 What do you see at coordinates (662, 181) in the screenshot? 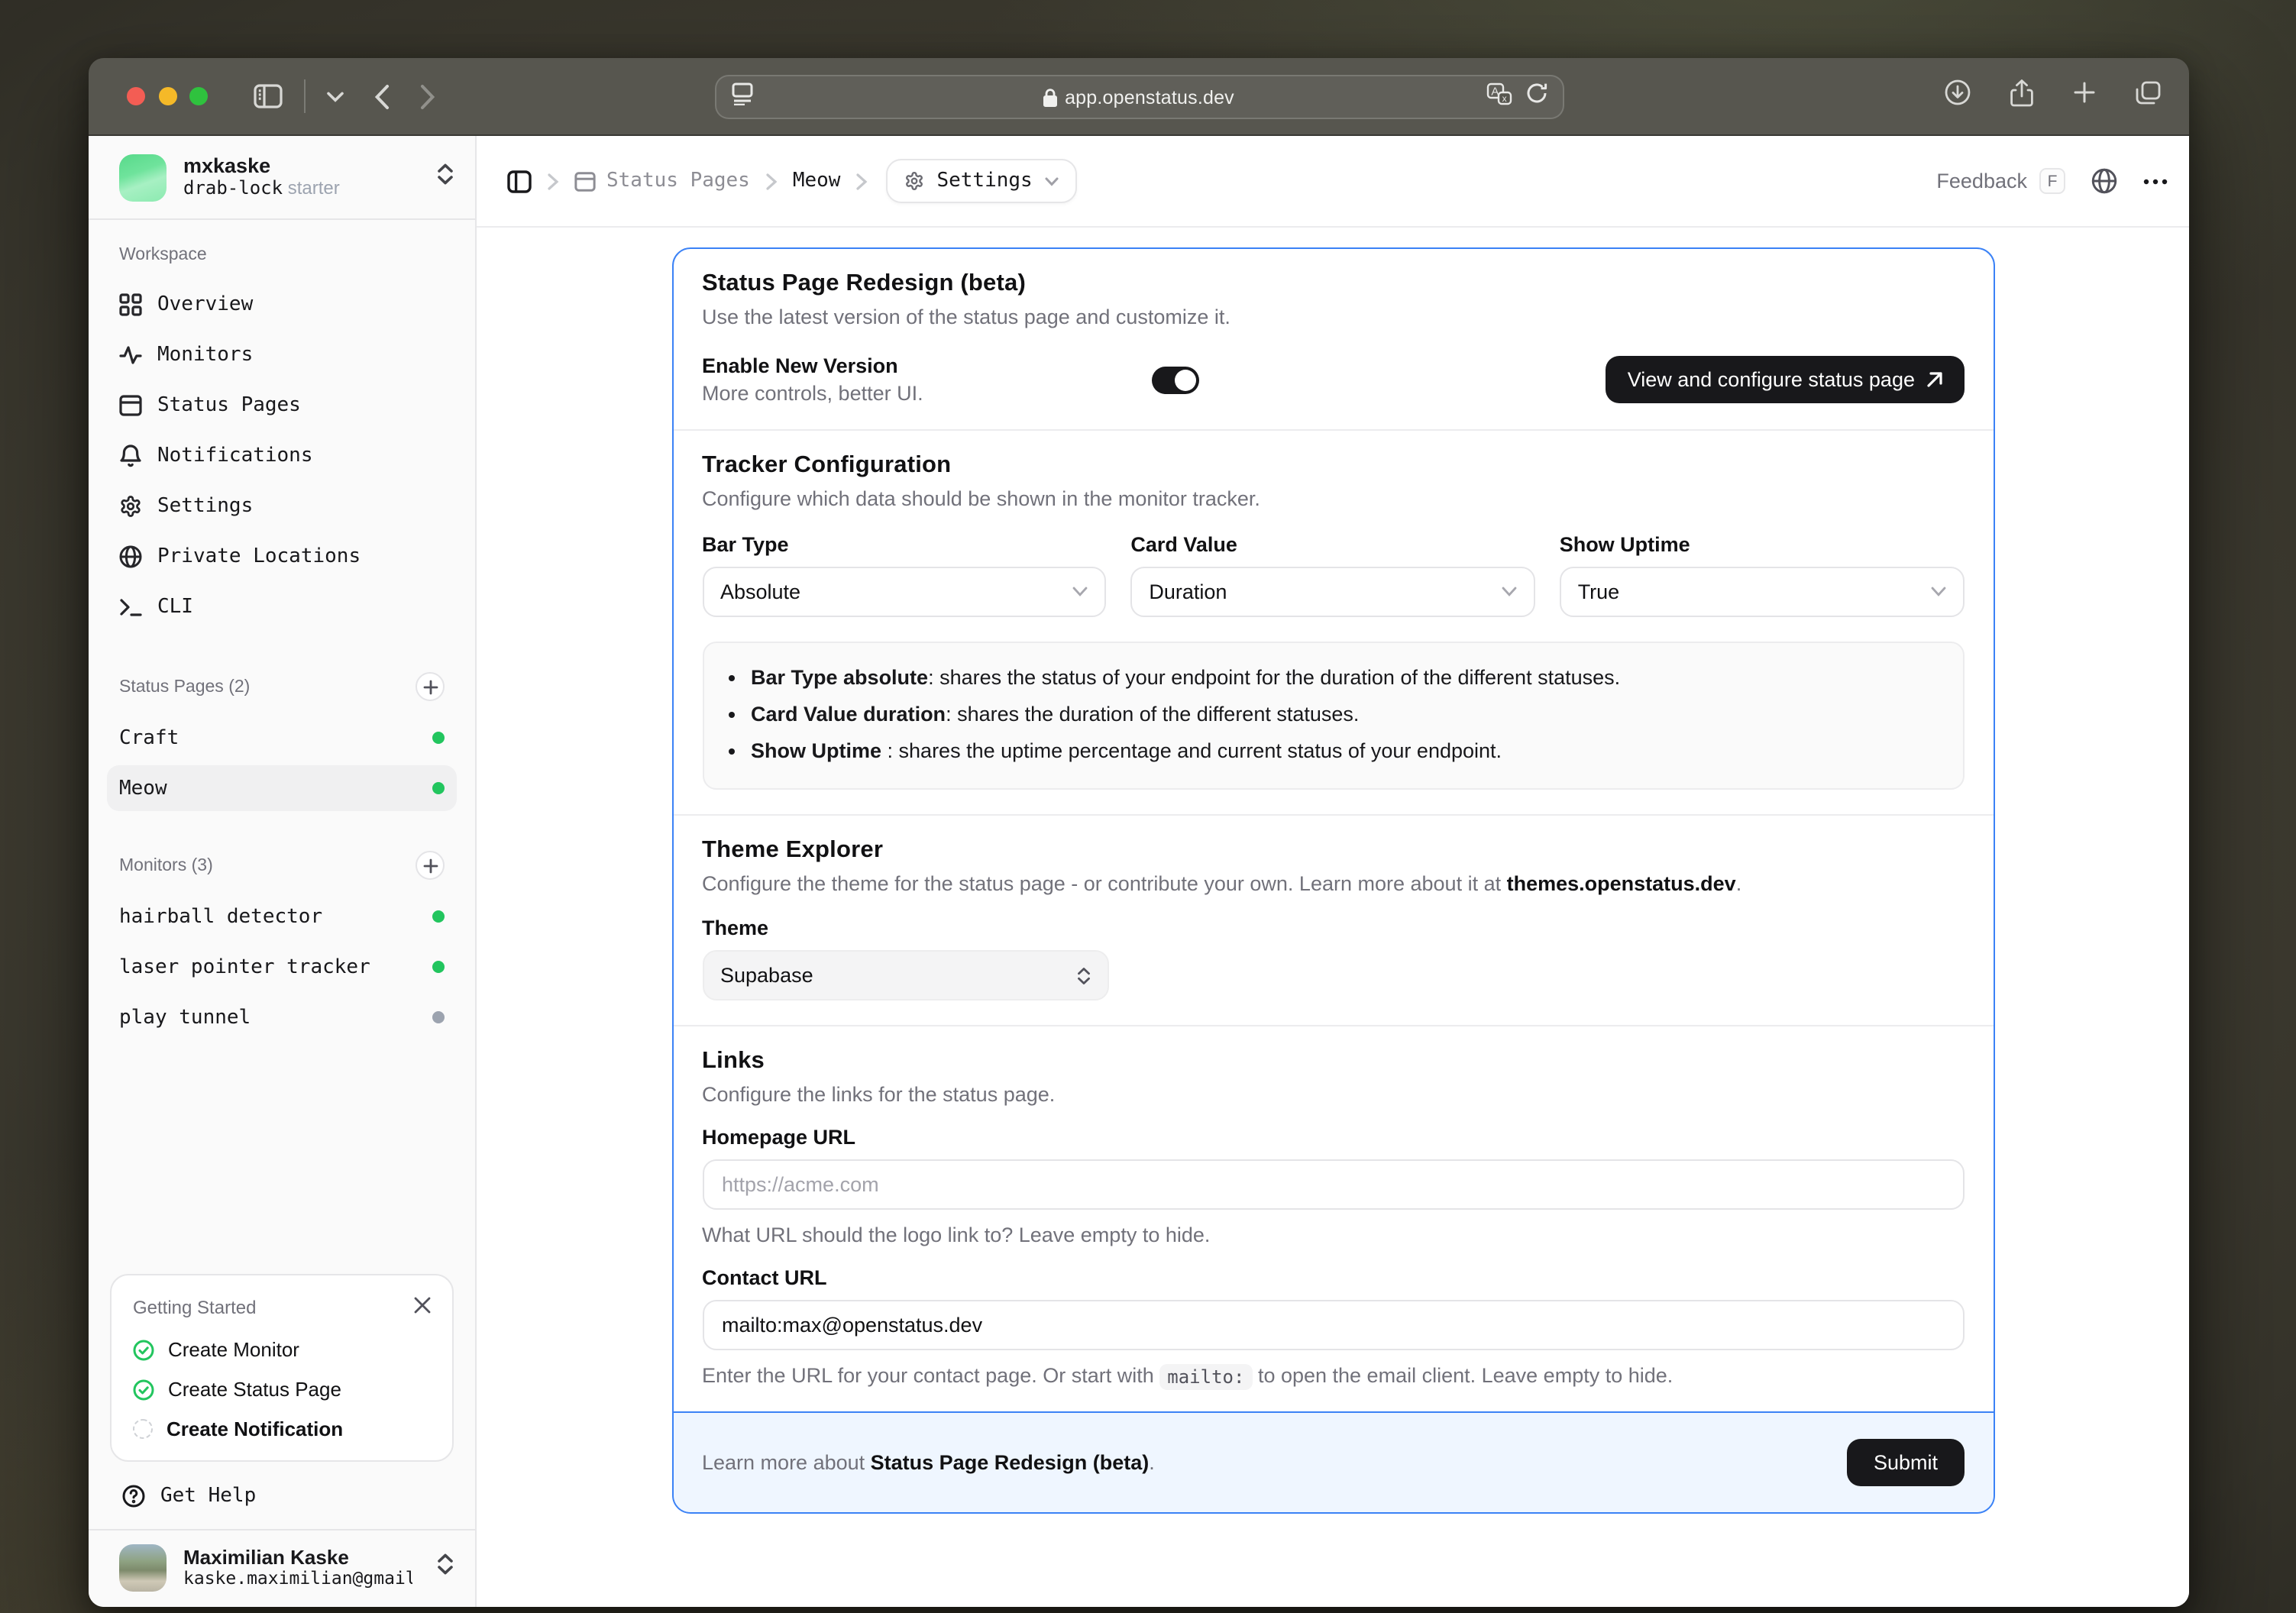
I see `breadcrumb-status-pages: Status Pages` at bounding box center [662, 181].